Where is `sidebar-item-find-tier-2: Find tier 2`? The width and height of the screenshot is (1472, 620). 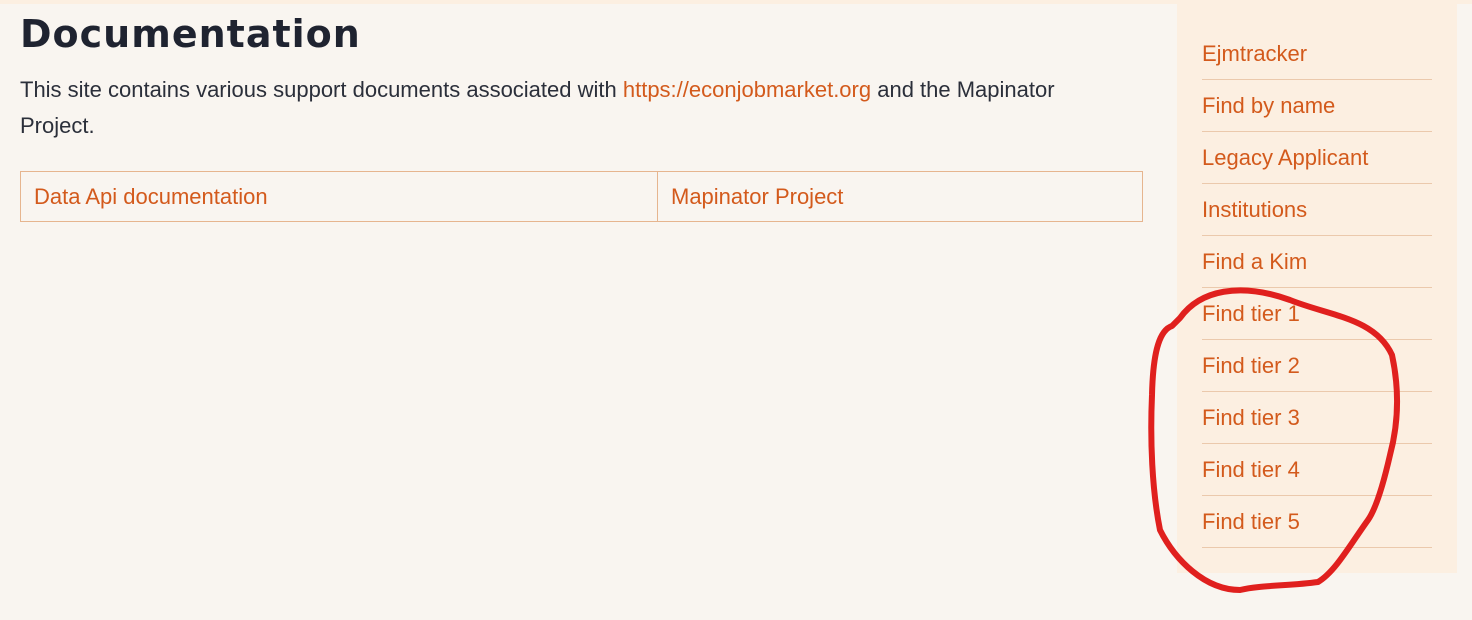
sidebar-item-find-tier-2: Find tier 2 is located at coordinates (1317, 366).